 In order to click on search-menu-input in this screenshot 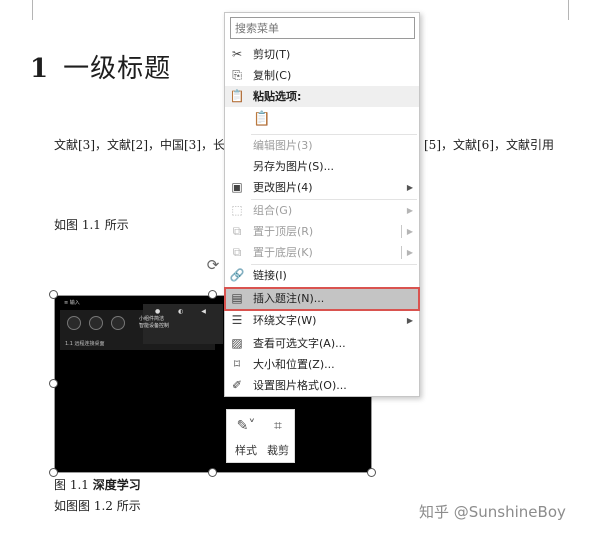, I will do `click(322, 28)`.